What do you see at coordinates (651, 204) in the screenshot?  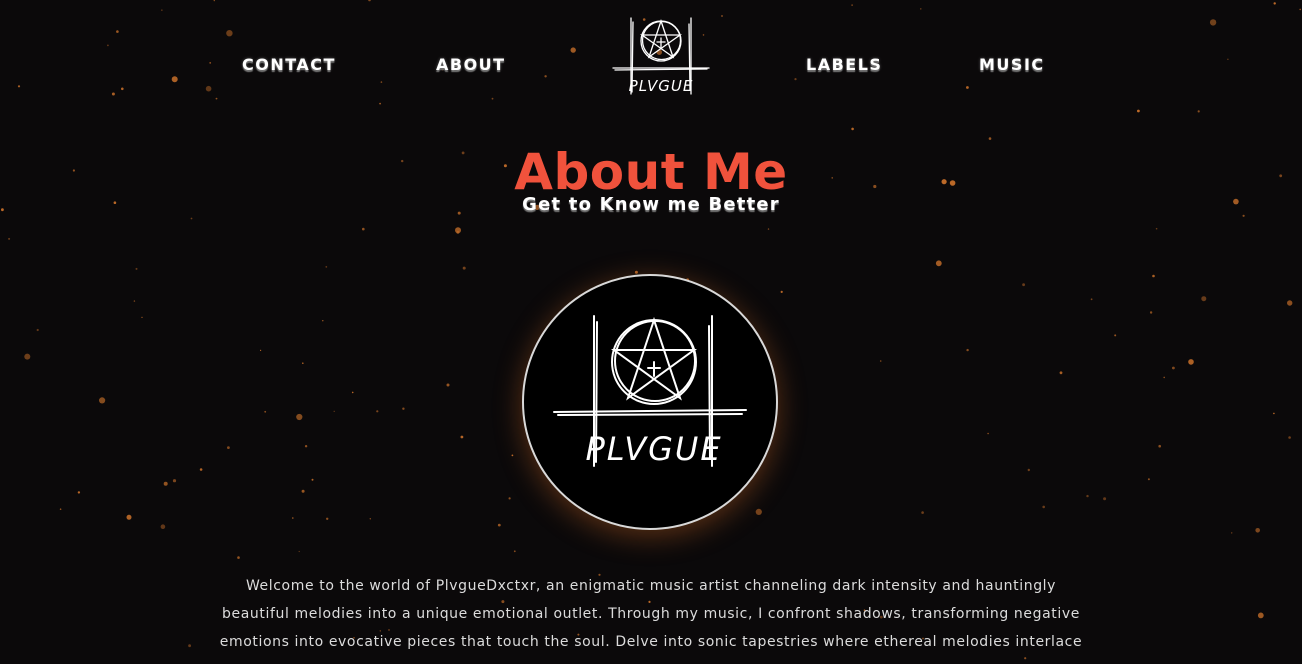 I see `page-subtitle: Get to Know me Better` at bounding box center [651, 204].